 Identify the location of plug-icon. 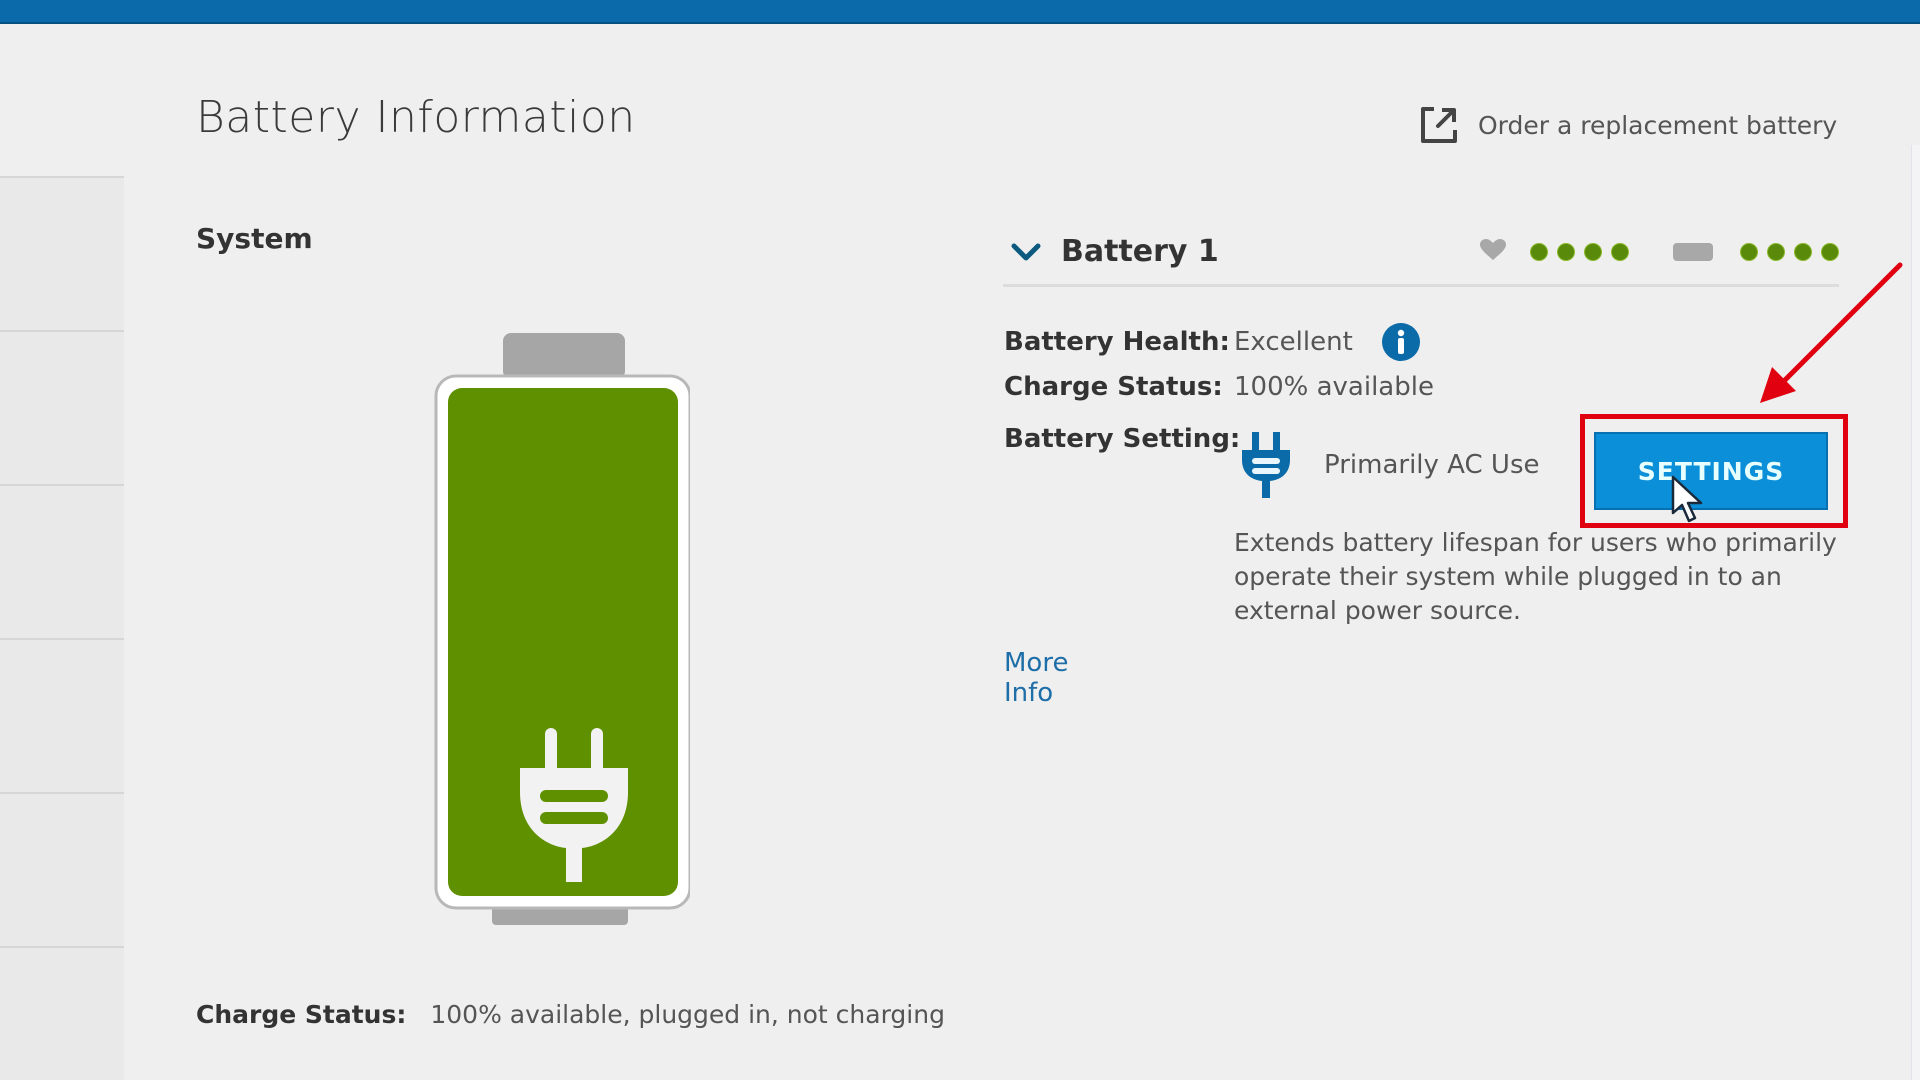
(1266, 465).